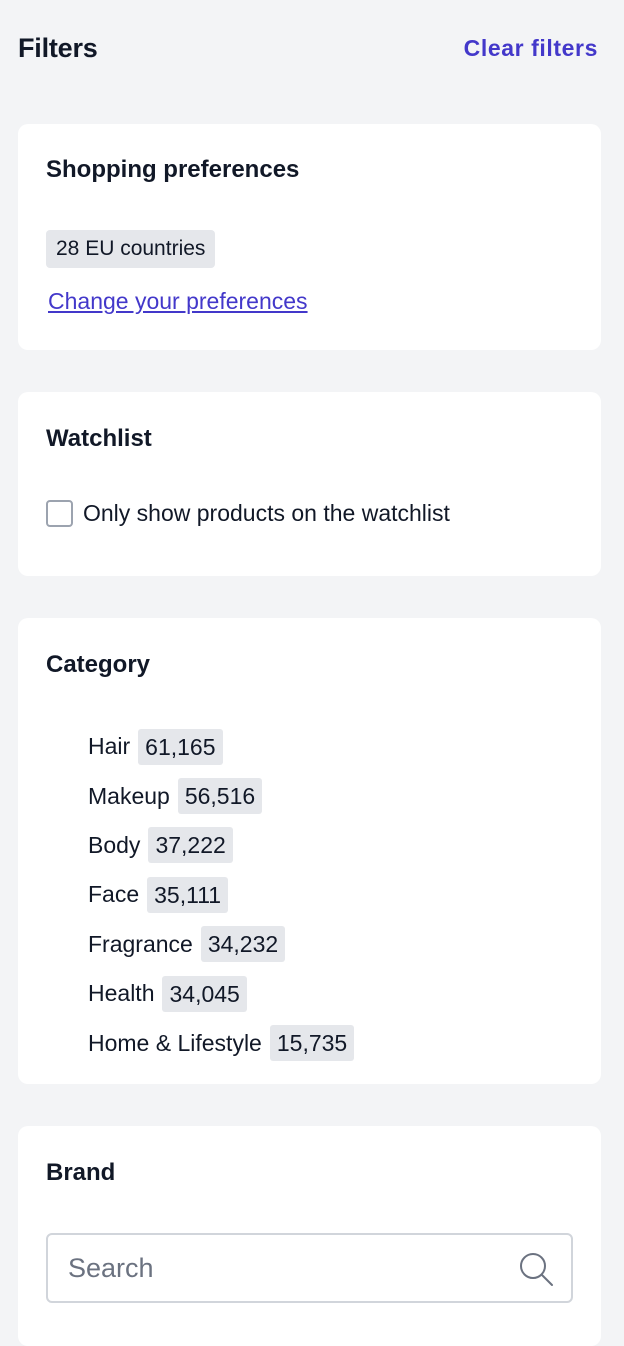  I want to click on watchlist-checkbox, so click(59, 513).